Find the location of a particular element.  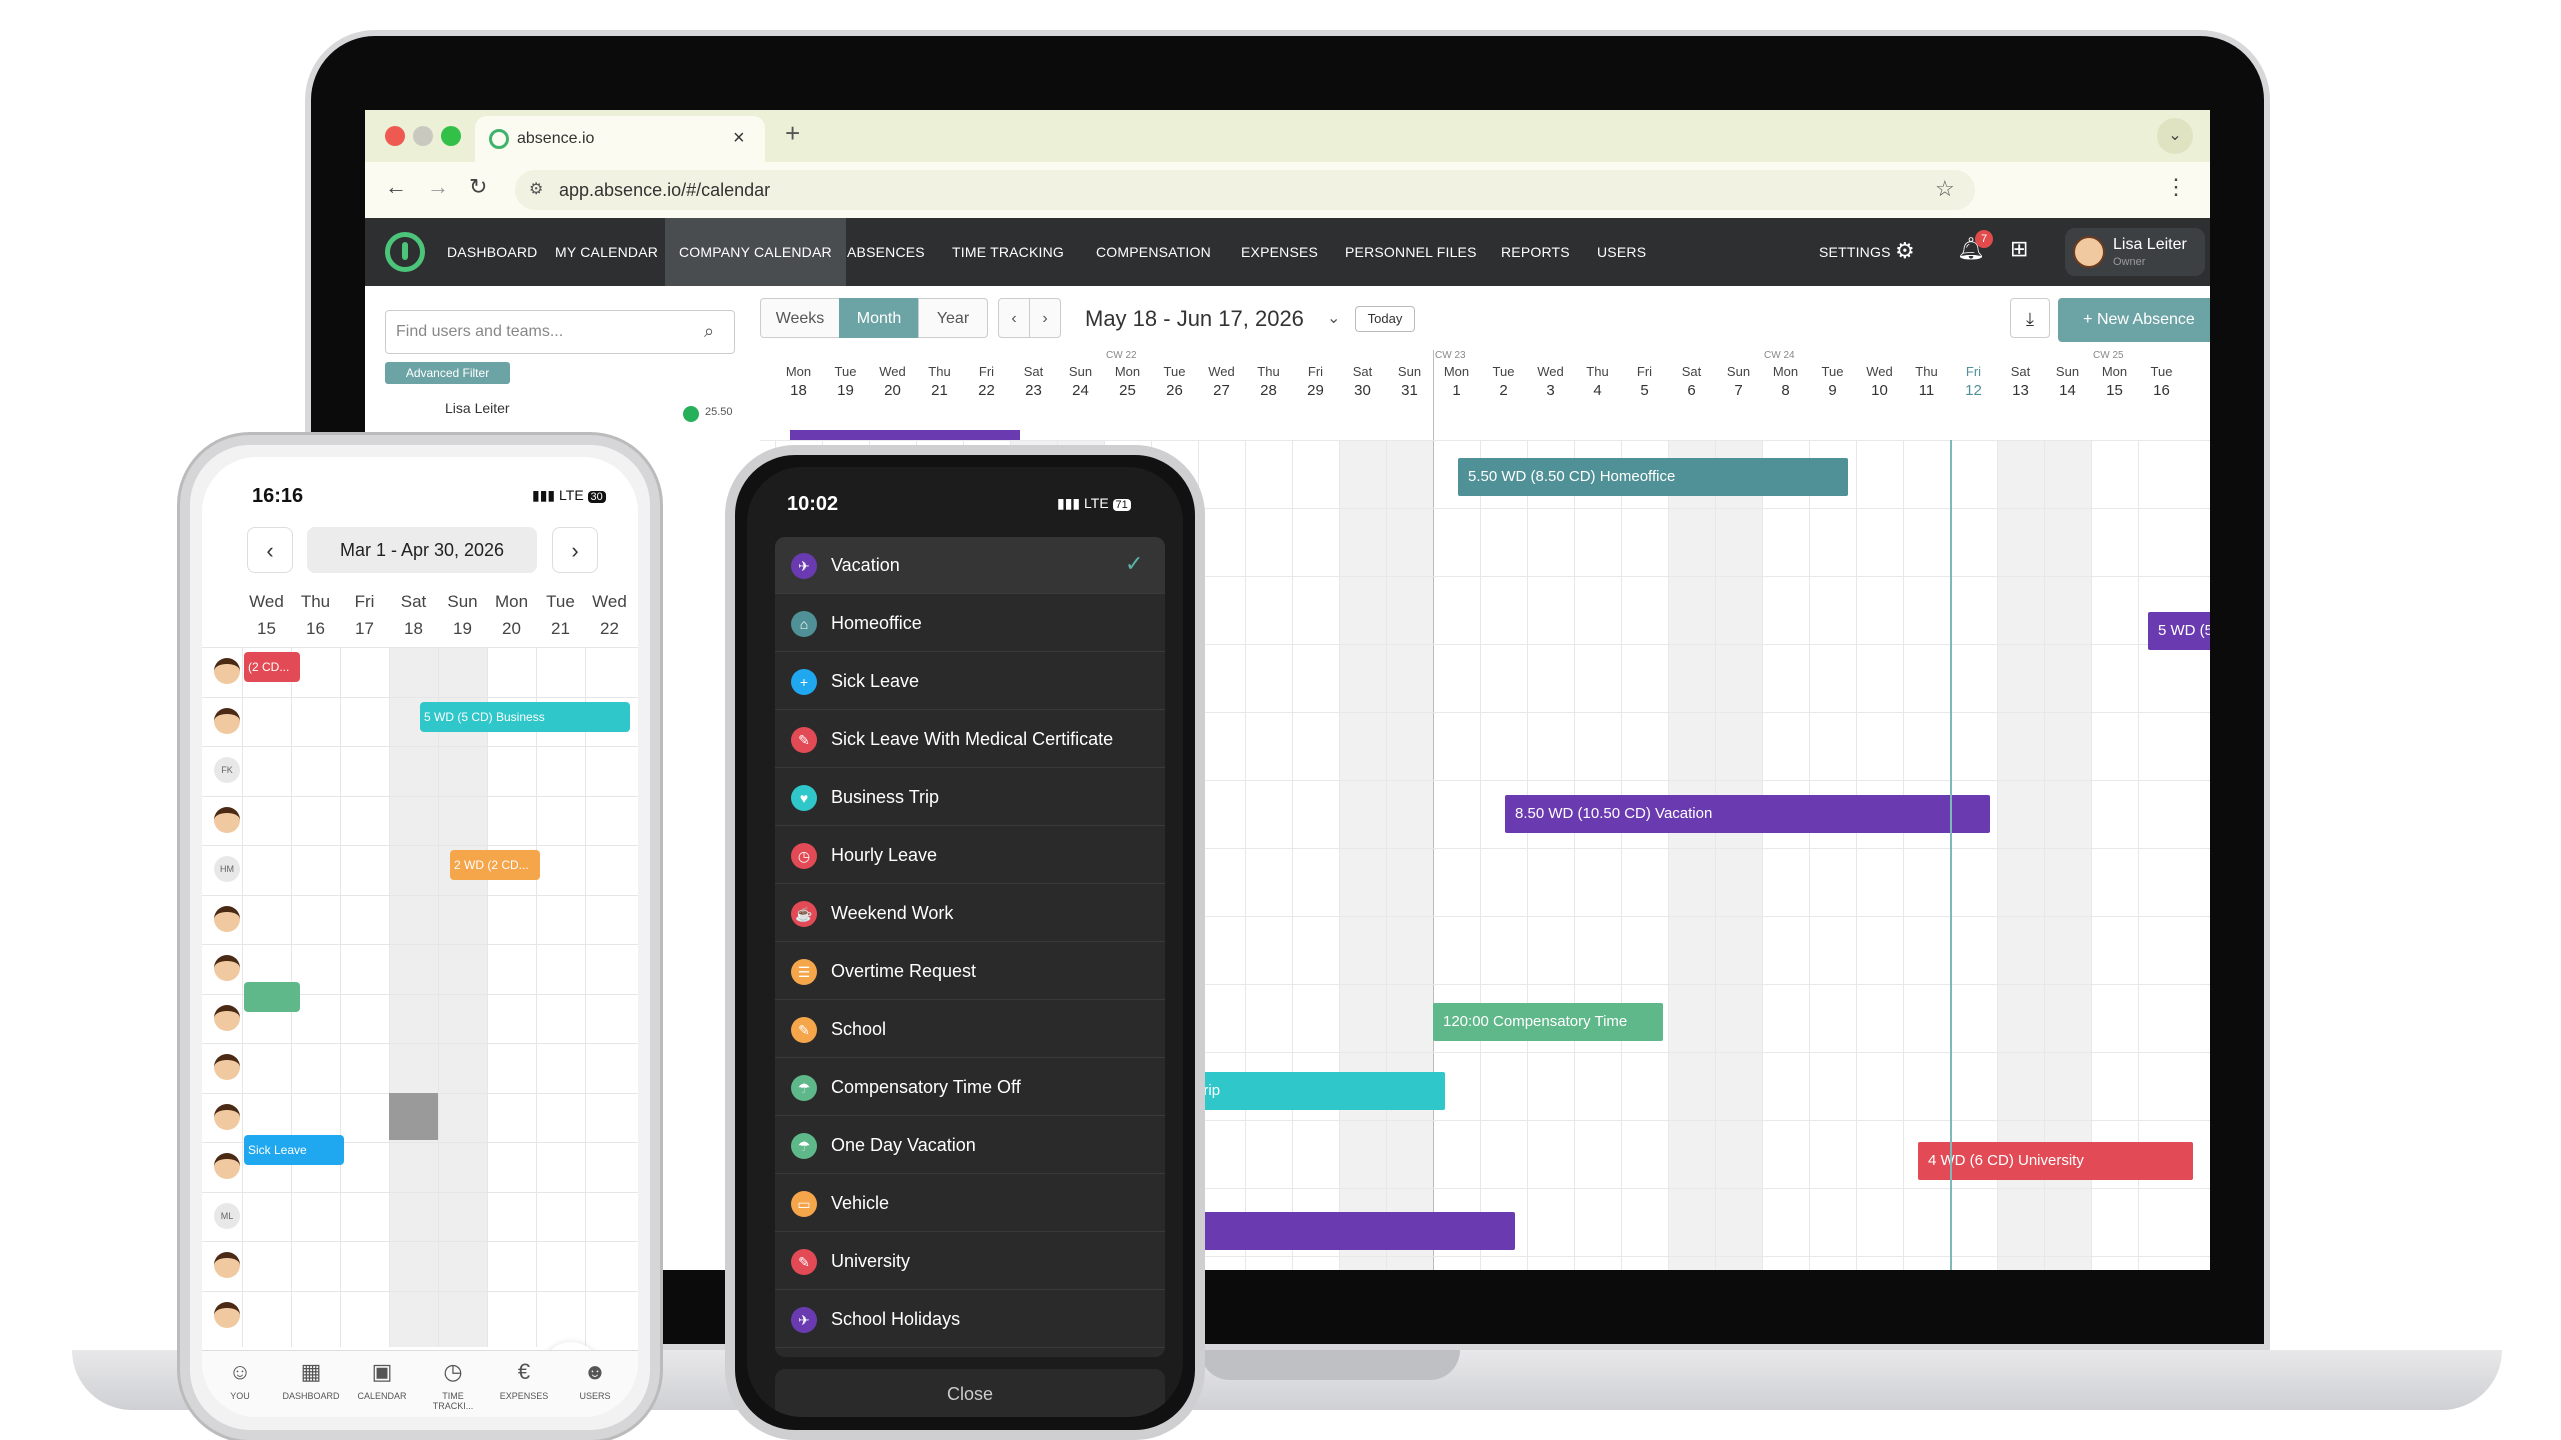

day-header-number: 13 is located at coordinates (2020, 390).